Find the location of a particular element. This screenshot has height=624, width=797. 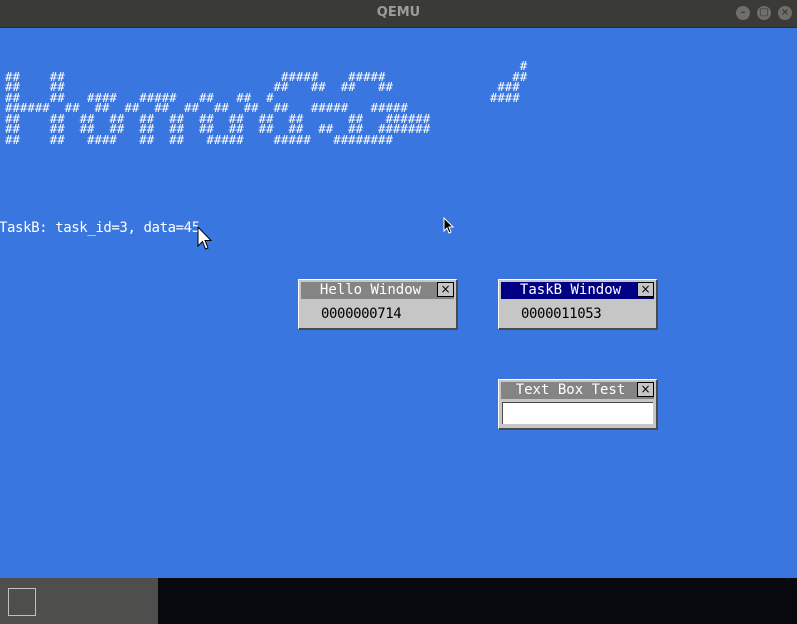

qemu-titlebar: QEMU – □ × is located at coordinates (398, 14).